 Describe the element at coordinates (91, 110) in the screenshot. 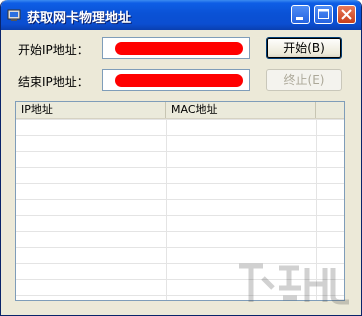

I see `column-header-ip: IP地址` at that location.